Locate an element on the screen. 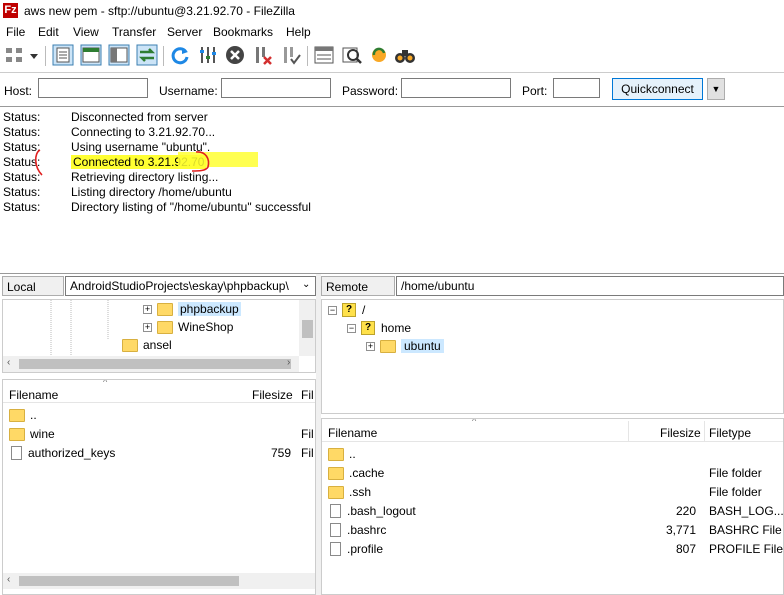  process-queue-icon is located at coordinates (208, 55).